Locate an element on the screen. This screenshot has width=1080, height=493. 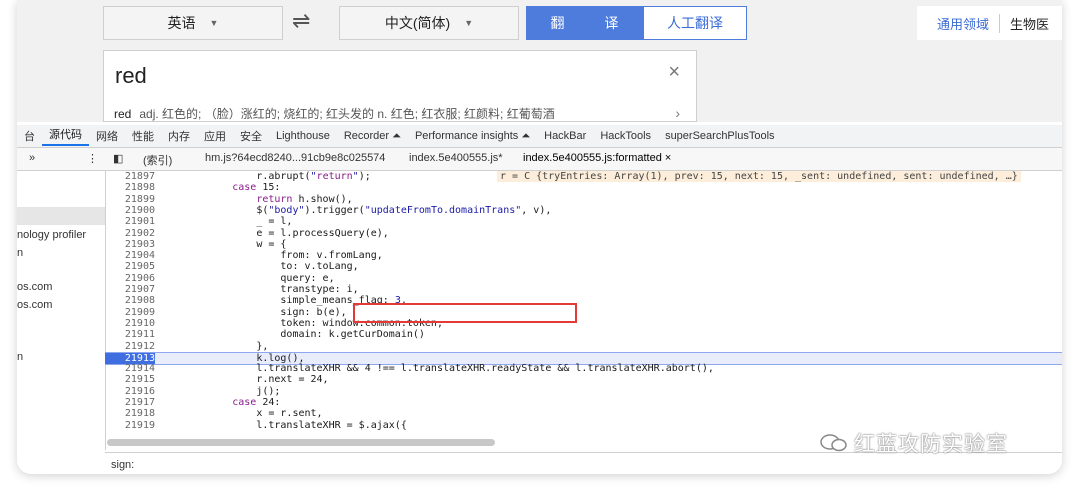
target-language-select: 中文(简体) ▼ is located at coordinates (429, 23).